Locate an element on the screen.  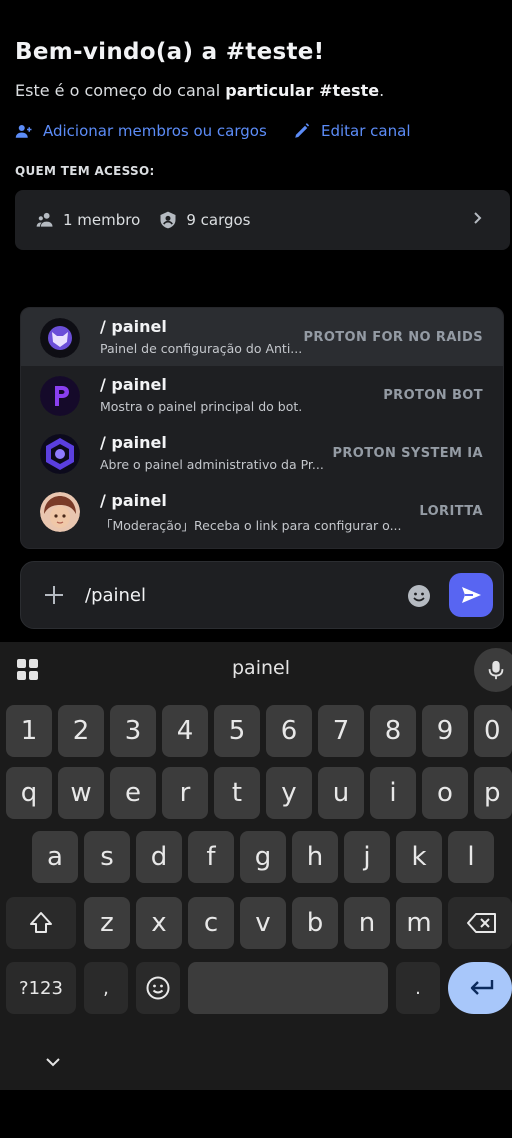
key-g: g is located at coordinates (263, 857).